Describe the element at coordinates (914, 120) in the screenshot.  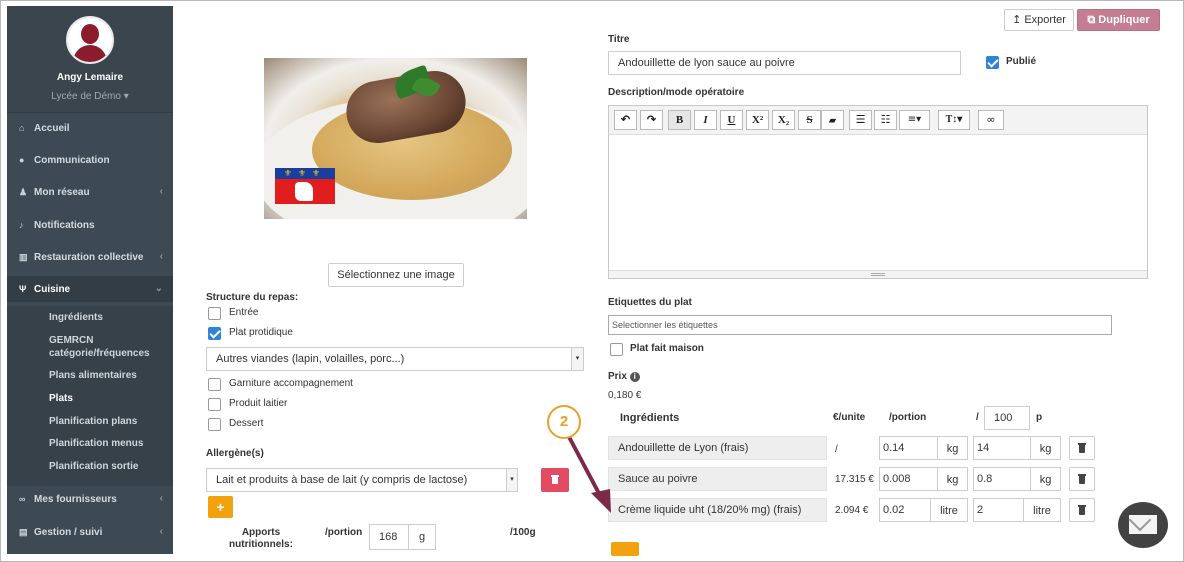
I see `align-icon: ≡▾` at that location.